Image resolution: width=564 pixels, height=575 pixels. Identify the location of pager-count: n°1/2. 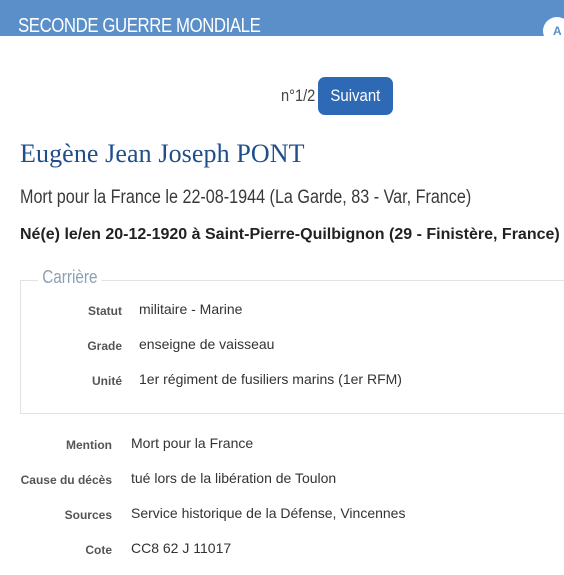
(298, 95).